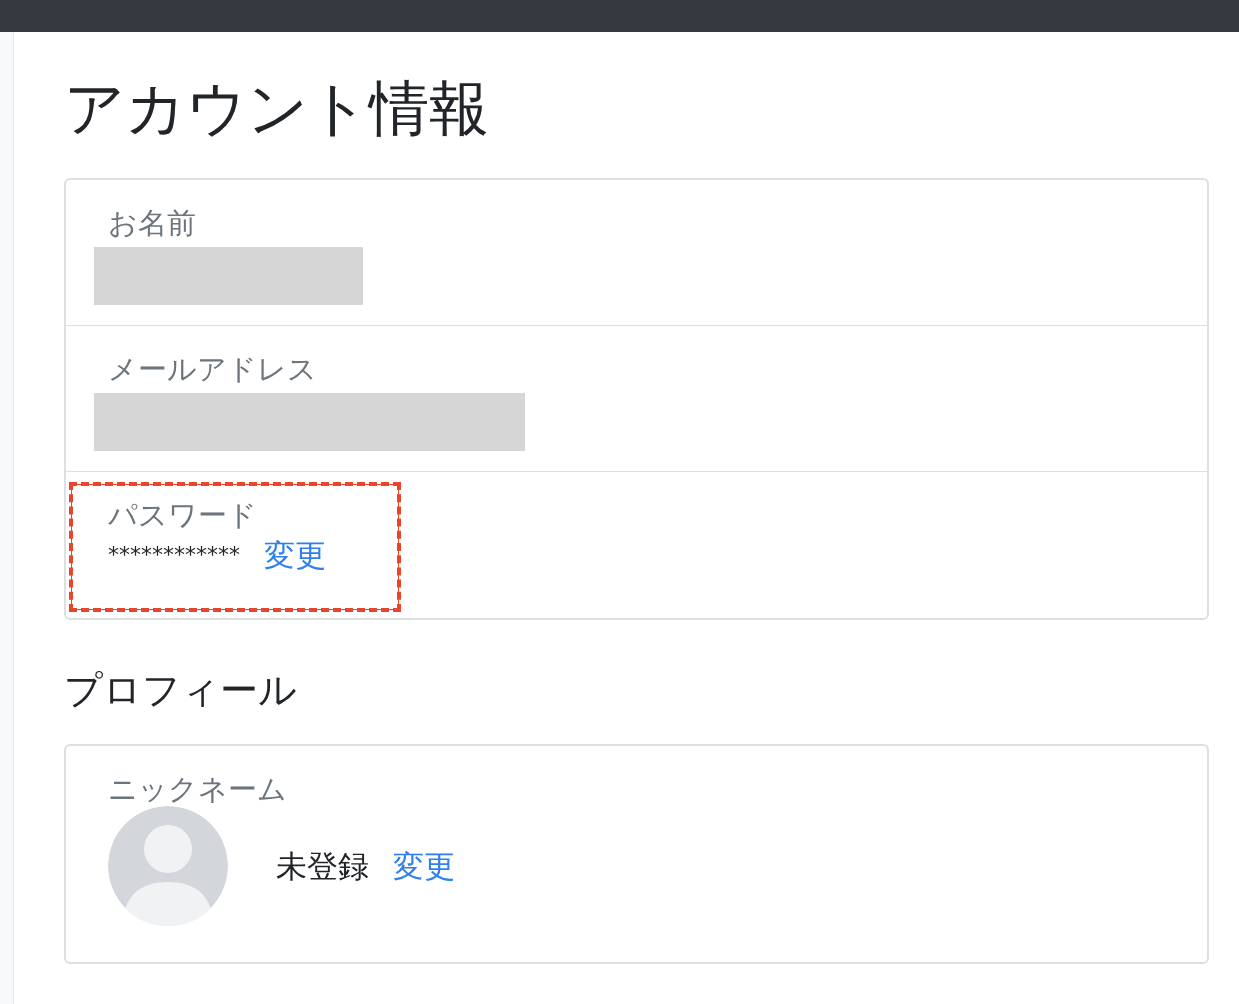 This screenshot has height=1004, width=1239. What do you see at coordinates (322, 867) in the screenshot?
I see `nickname-value: 未登録` at bounding box center [322, 867].